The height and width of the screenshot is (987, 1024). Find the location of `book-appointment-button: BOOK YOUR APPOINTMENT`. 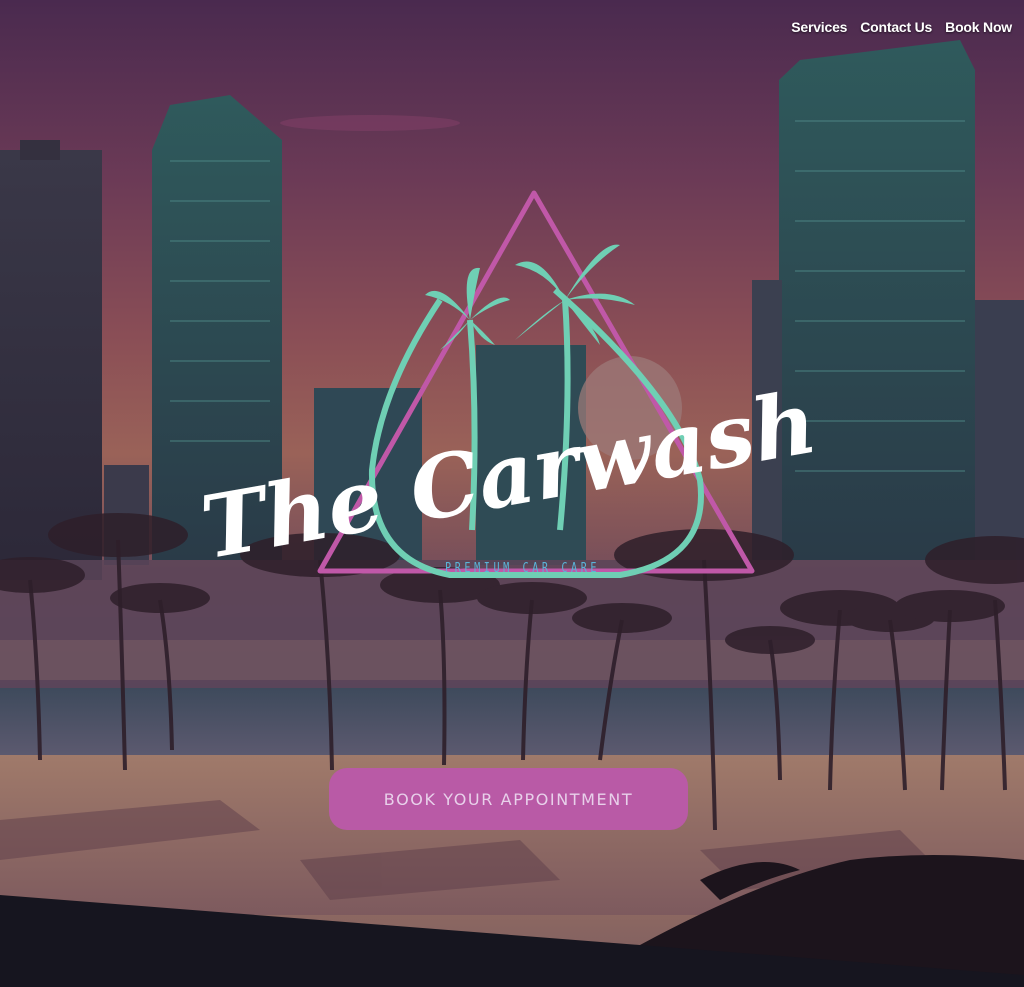

book-appointment-button: BOOK YOUR APPOINTMENT is located at coordinates (508, 799).